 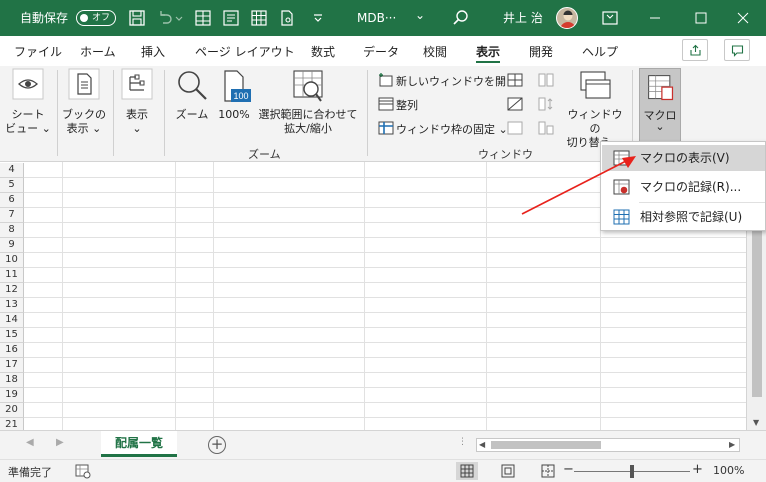 I want to click on user-name: 井上 治, so click(x=523, y=18).